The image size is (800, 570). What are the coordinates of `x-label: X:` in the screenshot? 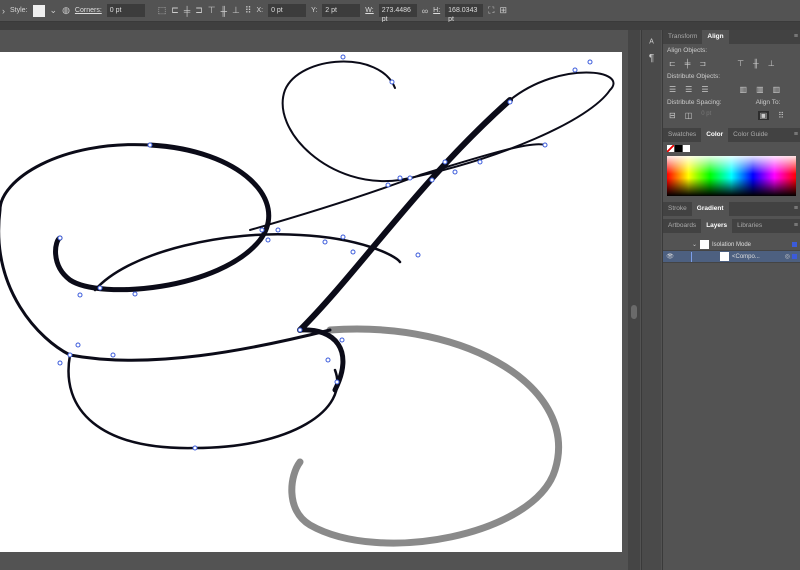 It's located at (260, 10).